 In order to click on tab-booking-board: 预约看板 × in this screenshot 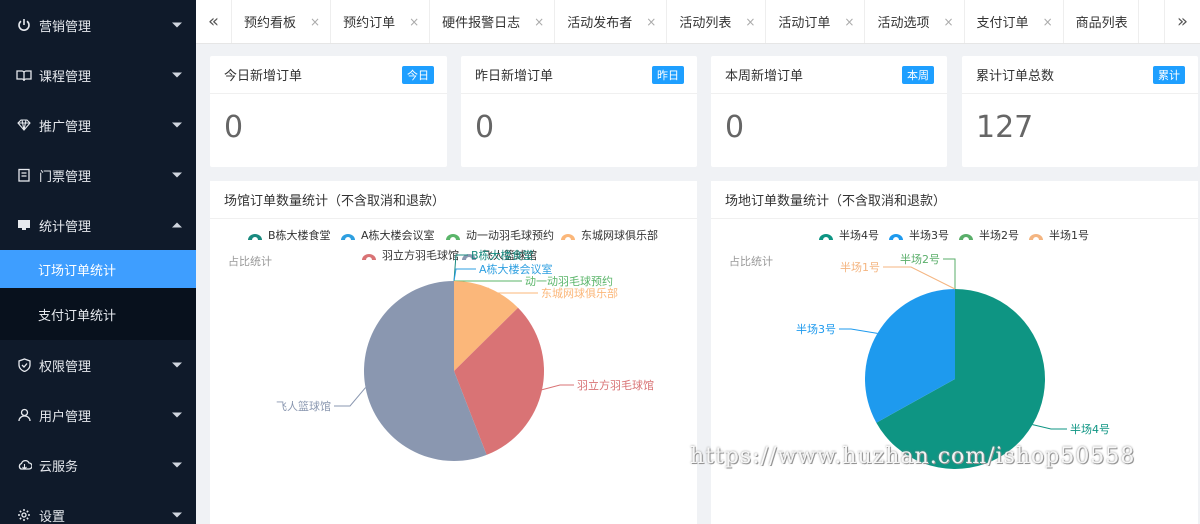, I will do `click(282, 21)`.